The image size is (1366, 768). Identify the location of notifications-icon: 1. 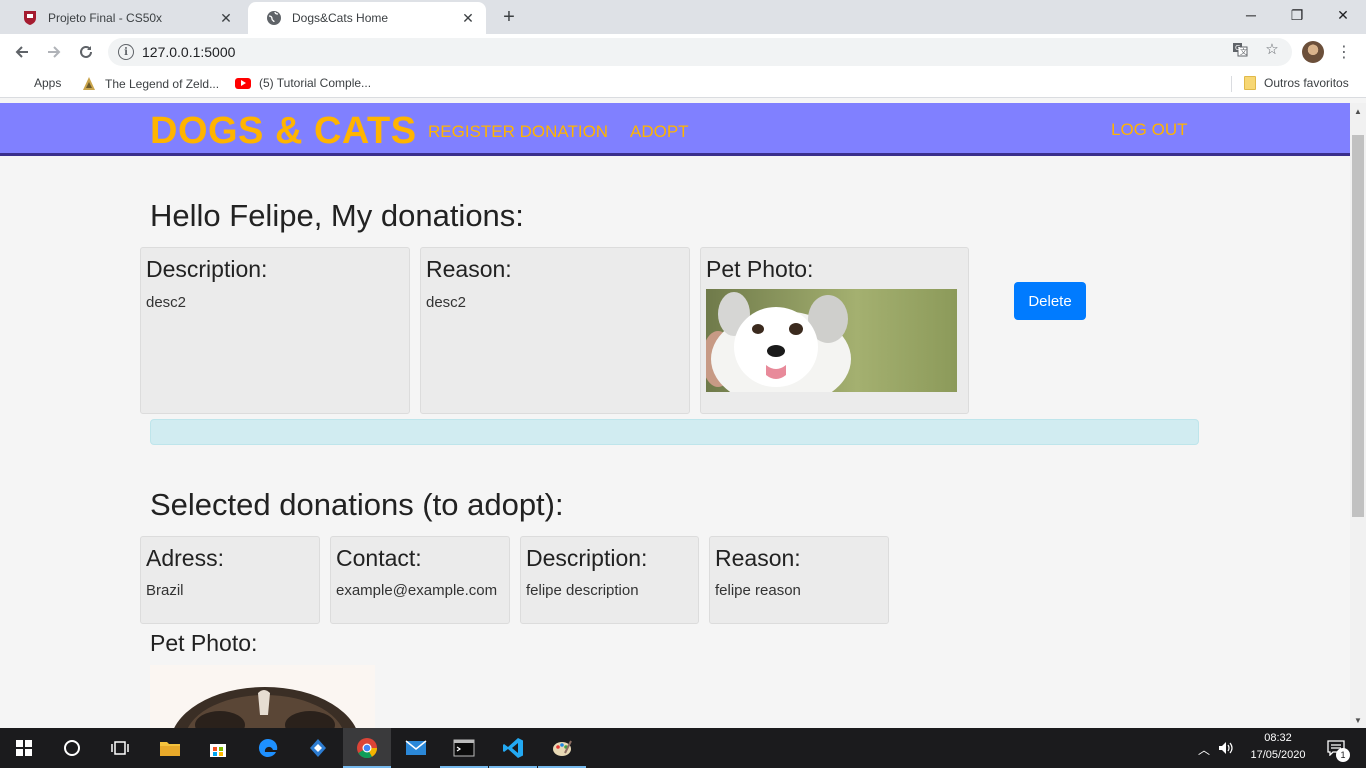
(1336, 748).